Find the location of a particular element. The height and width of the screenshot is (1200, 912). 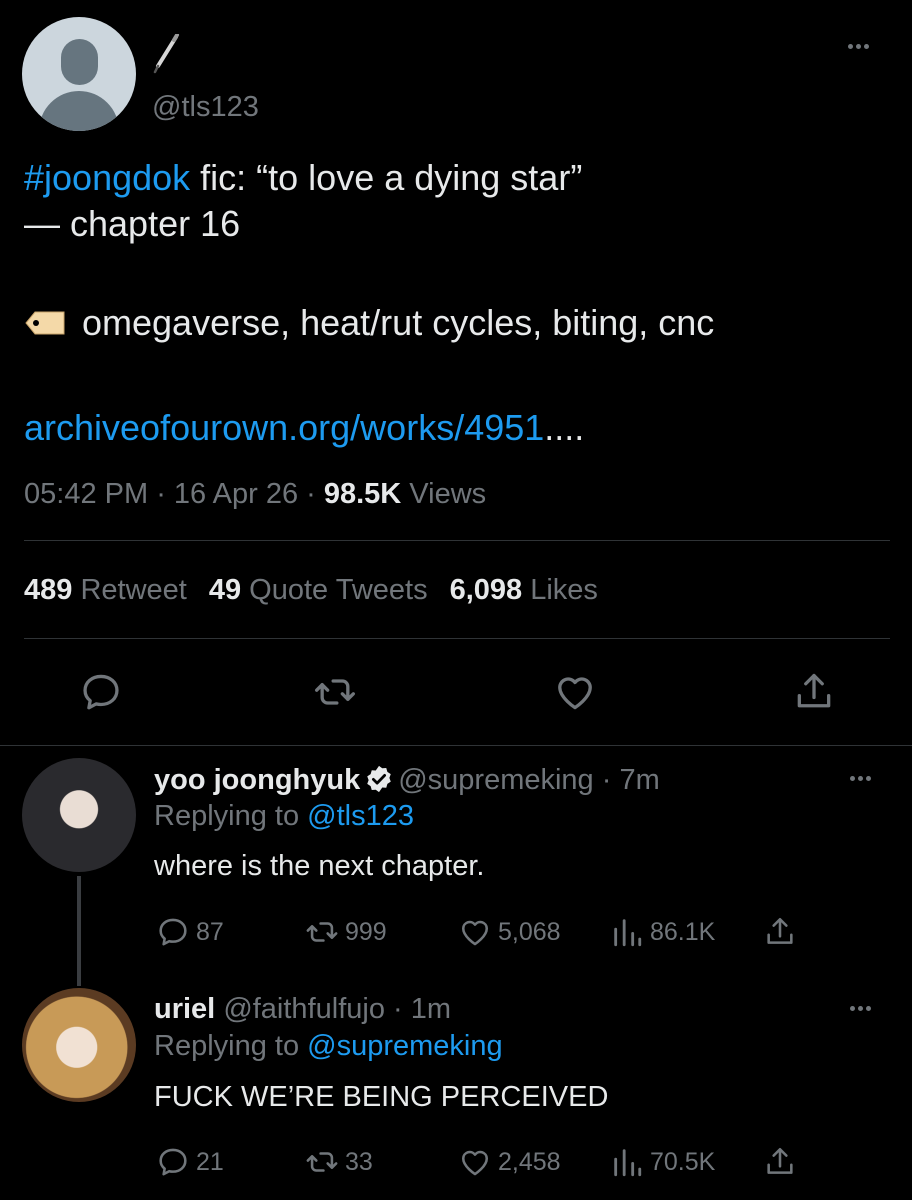

like-count: 5,068 is located at coordinates (529, 931).